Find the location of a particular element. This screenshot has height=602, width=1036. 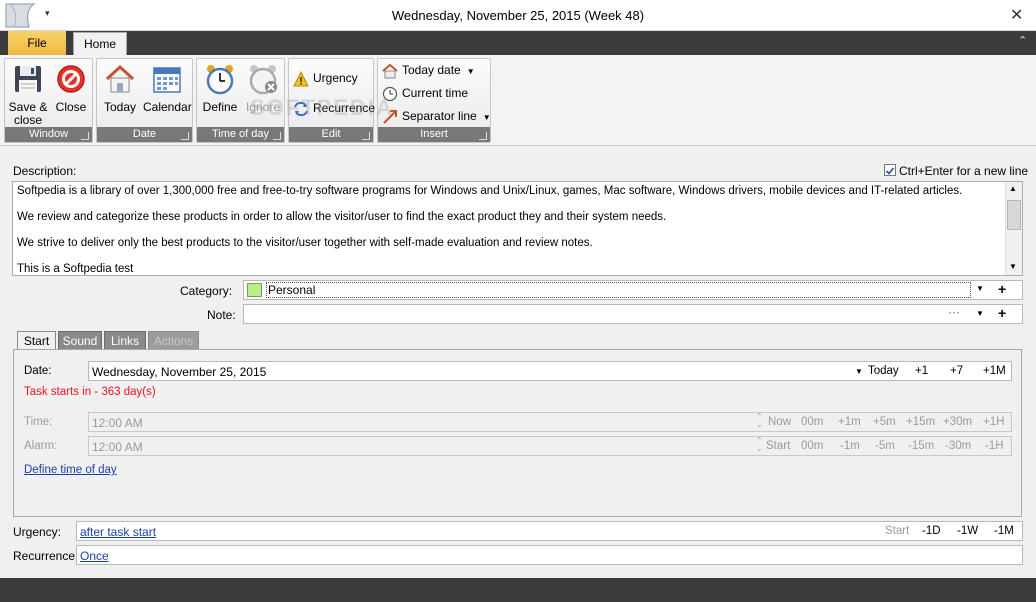

urgency-button: Urgency is located at coordinates (325, 78).